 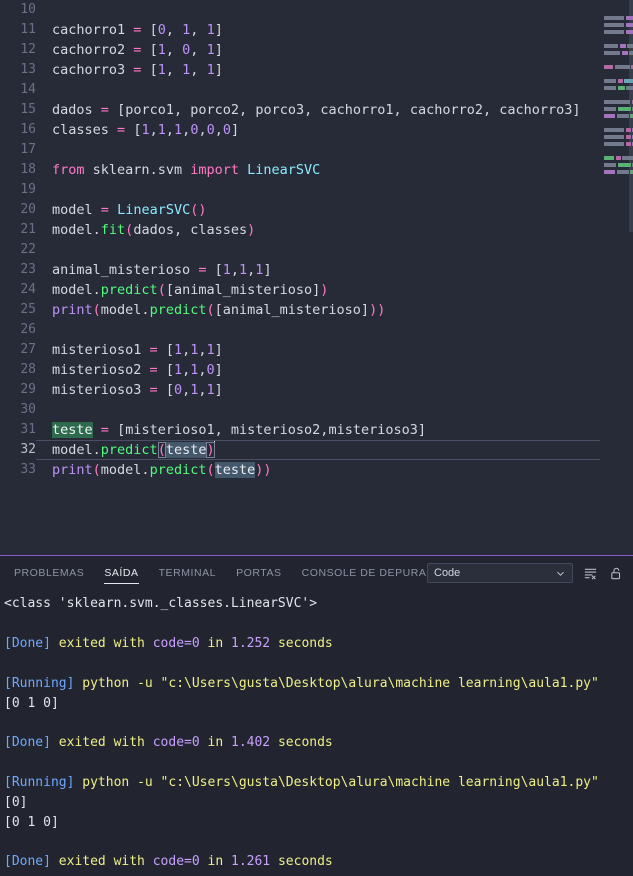 What do you see at coordinates (28, 169) in the screenshot?
I see `line-number: 18` at bounding box center [28, 169].